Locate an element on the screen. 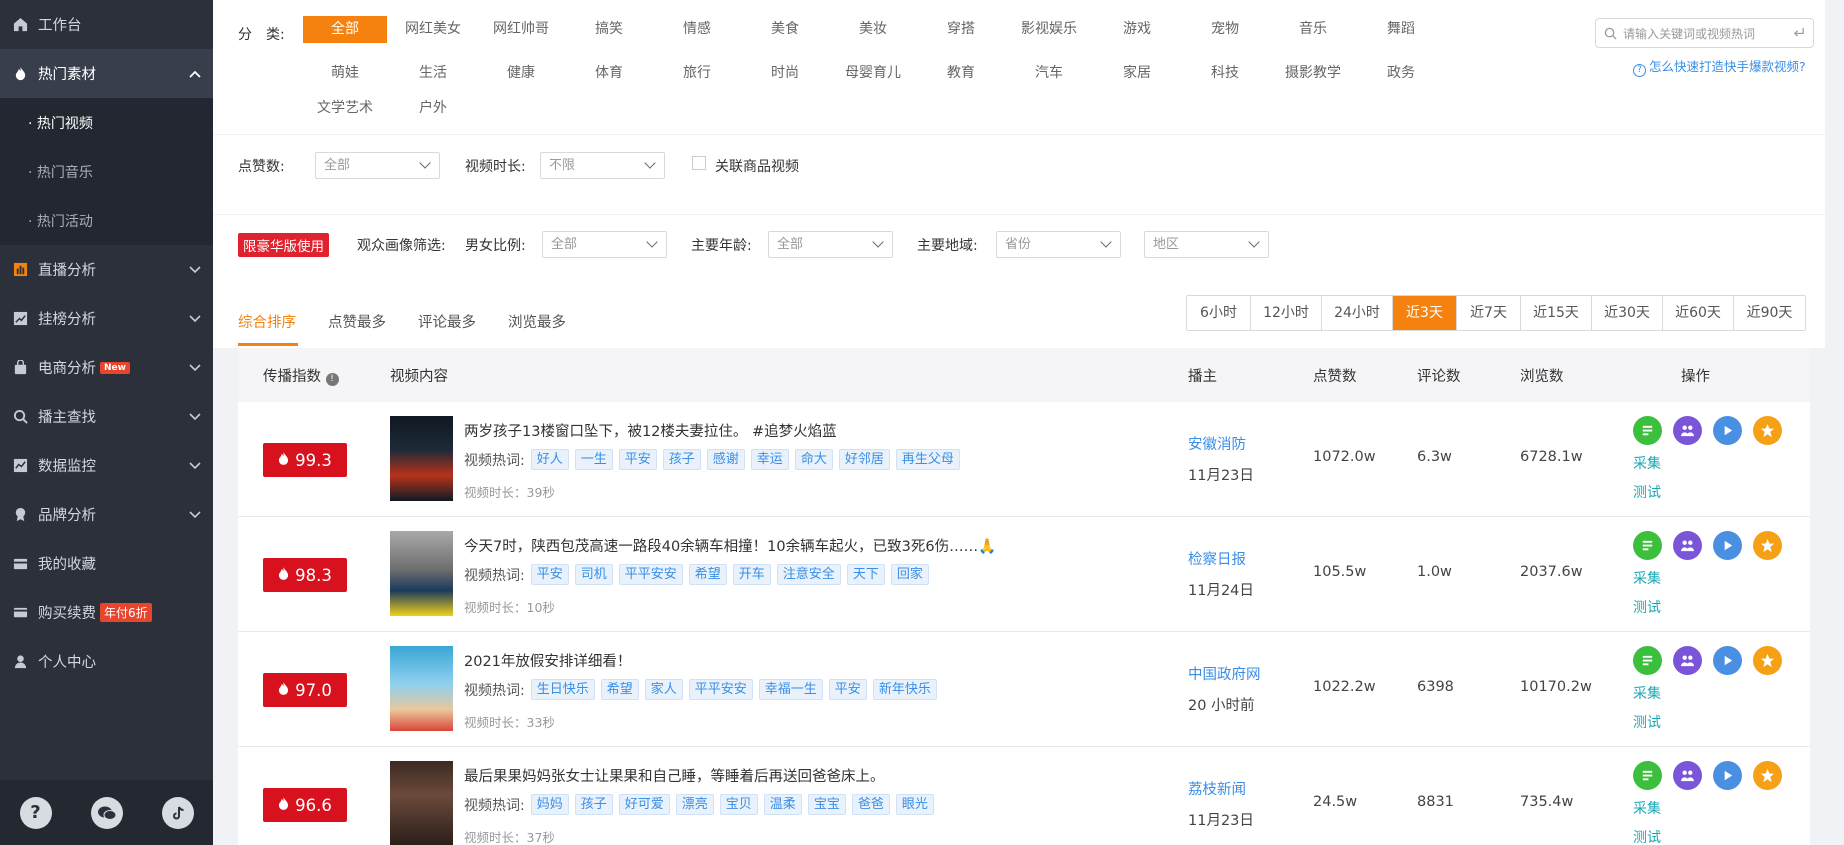  time-range-option: 近30天 is located at coordinates (1627, 313).